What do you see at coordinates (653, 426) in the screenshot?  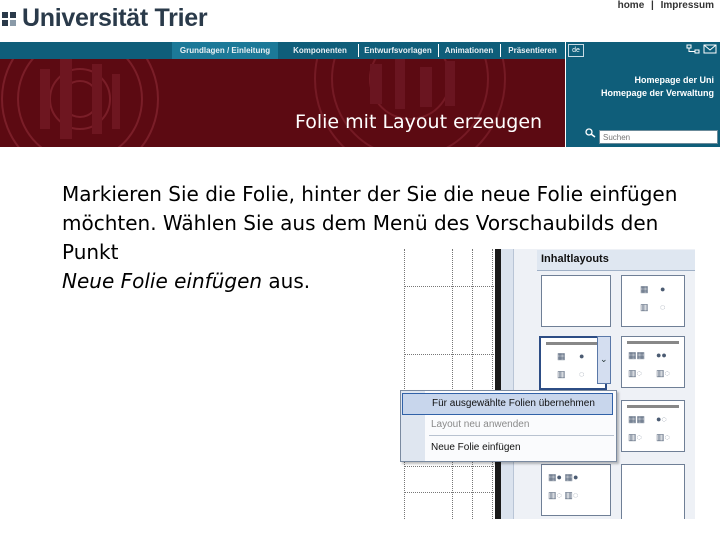 I see `layout-thumbnail-two-content: ▦▦ ●◌ ▥◌ ▥◌` at bounding box center [653, 426].